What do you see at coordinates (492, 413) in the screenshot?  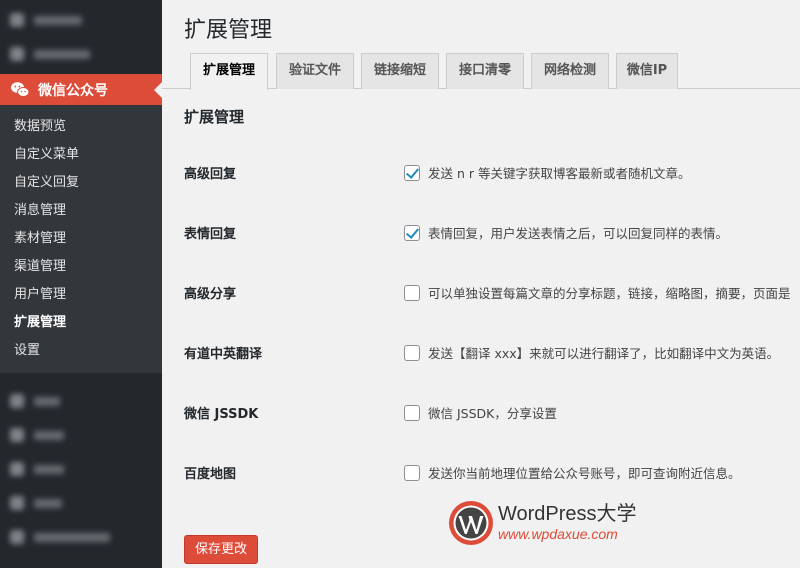 I see `option-desc: 微信 JSSDK，分享设置` at bounding box center [492, 413].